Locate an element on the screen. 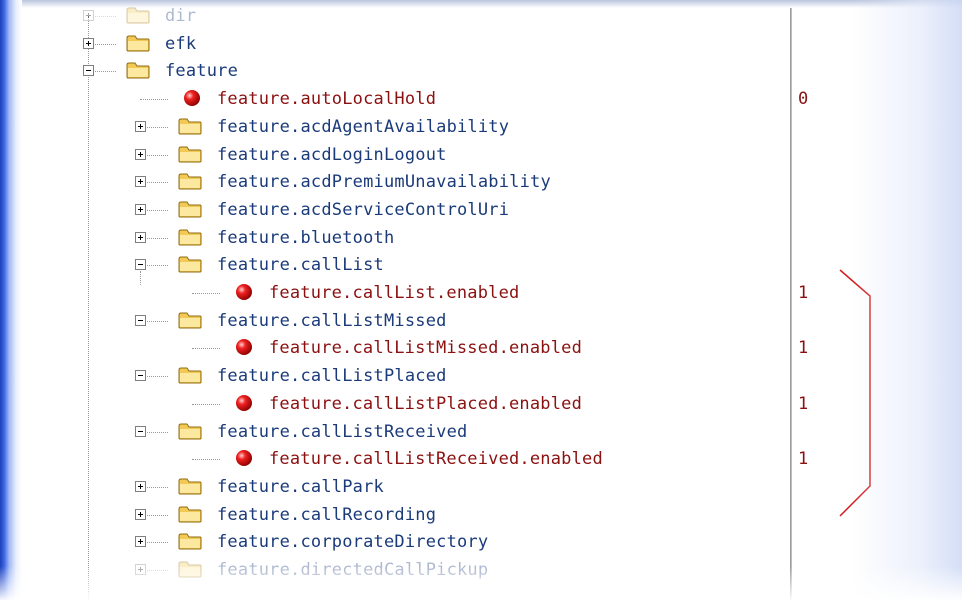  tree-node-label: feature.callListReceived is located at coordinates (342, 432).